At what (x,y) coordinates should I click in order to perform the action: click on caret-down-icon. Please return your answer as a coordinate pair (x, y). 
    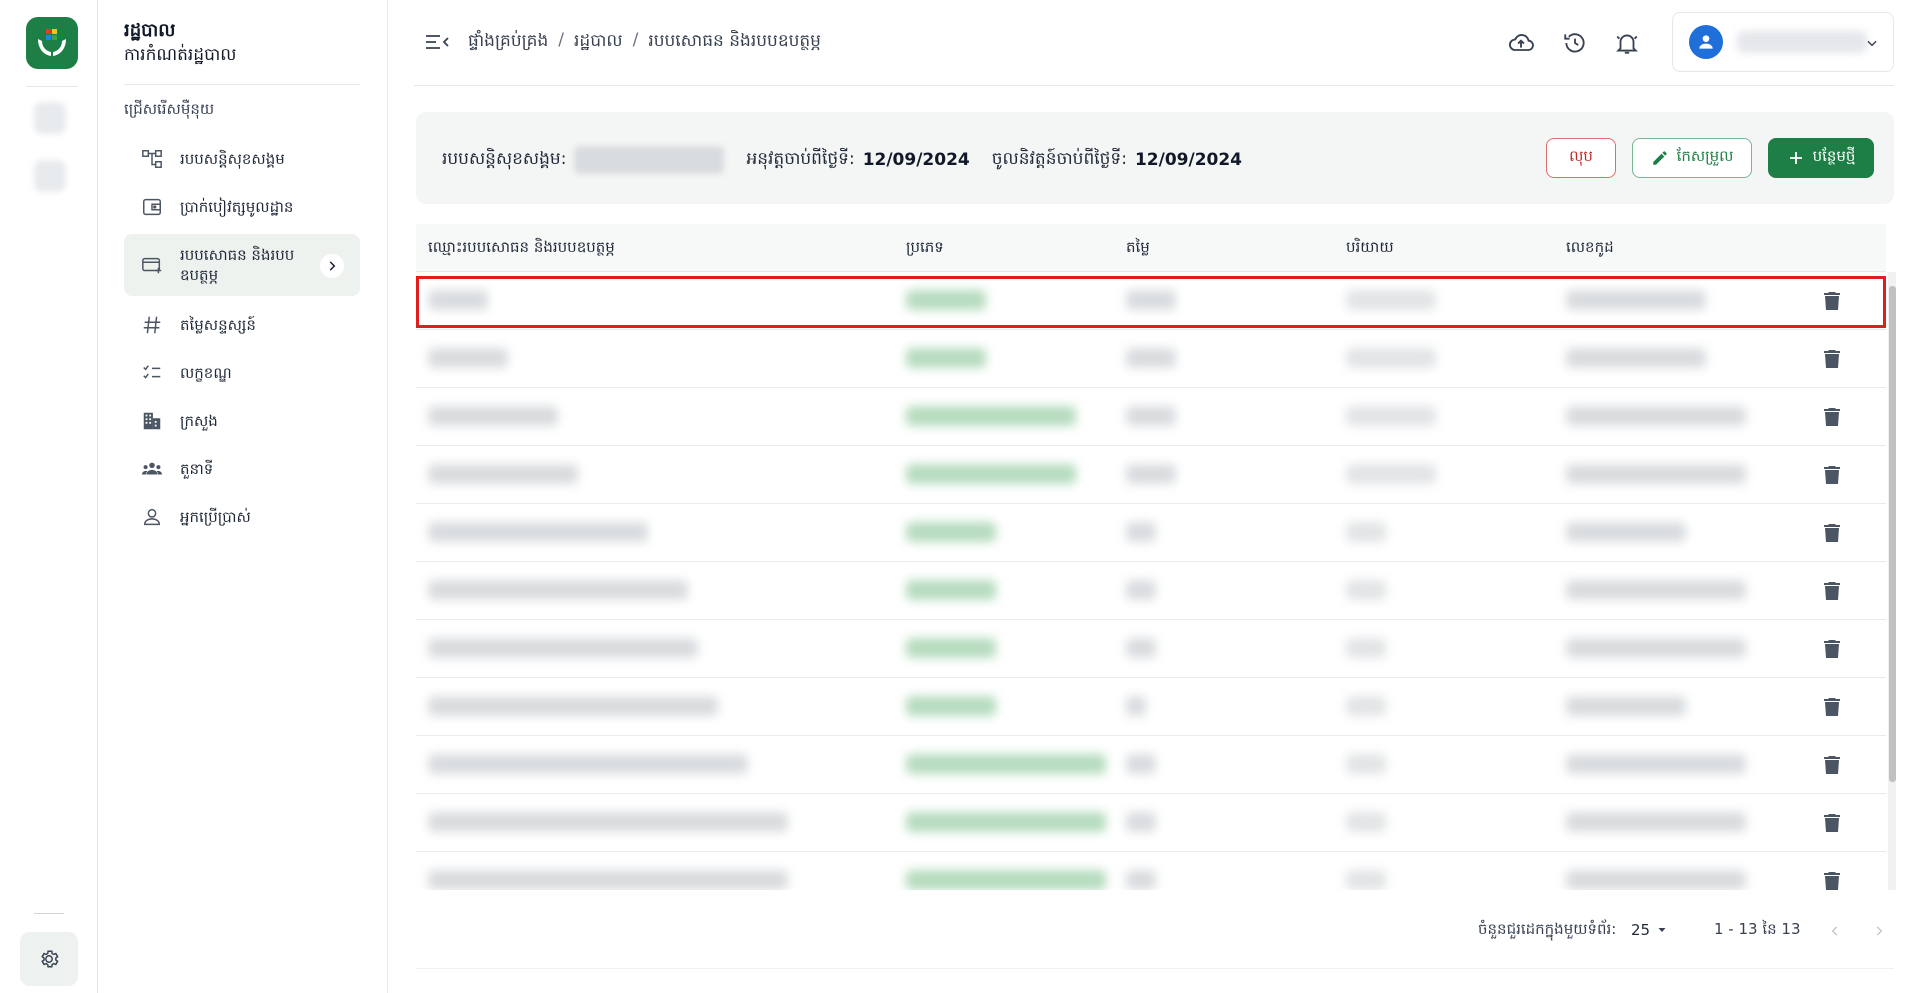
    Looking at the image, I should click on (1662, 930).